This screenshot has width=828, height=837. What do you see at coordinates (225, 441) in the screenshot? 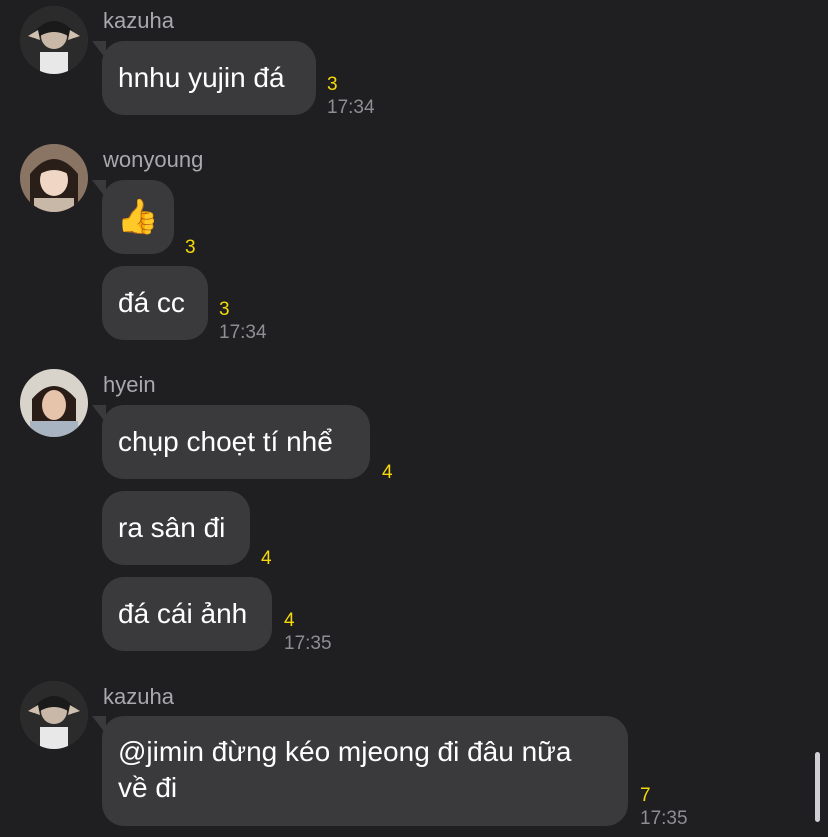
I see `message-text: chụp choẹt tí nhể` at bounding box center [225, 441].